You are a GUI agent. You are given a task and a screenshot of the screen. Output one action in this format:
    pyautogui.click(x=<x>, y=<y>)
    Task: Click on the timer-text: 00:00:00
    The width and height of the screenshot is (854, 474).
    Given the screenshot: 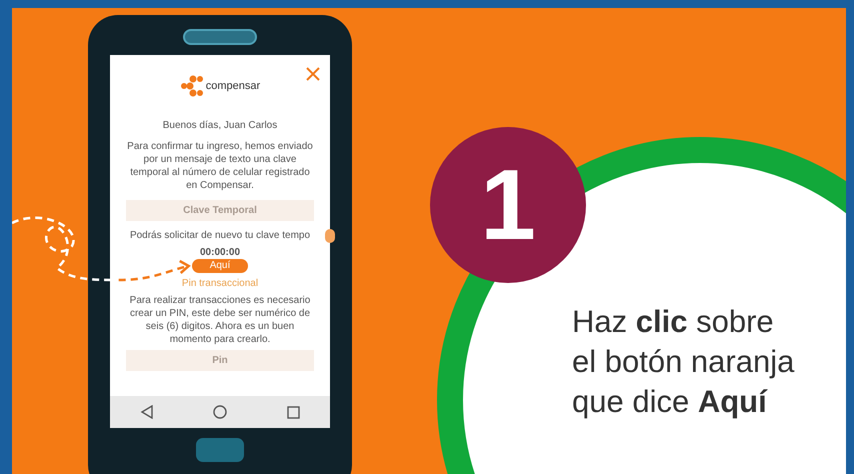 What is the action you would take?
    pyautogui.click(x=220, y=252)
    